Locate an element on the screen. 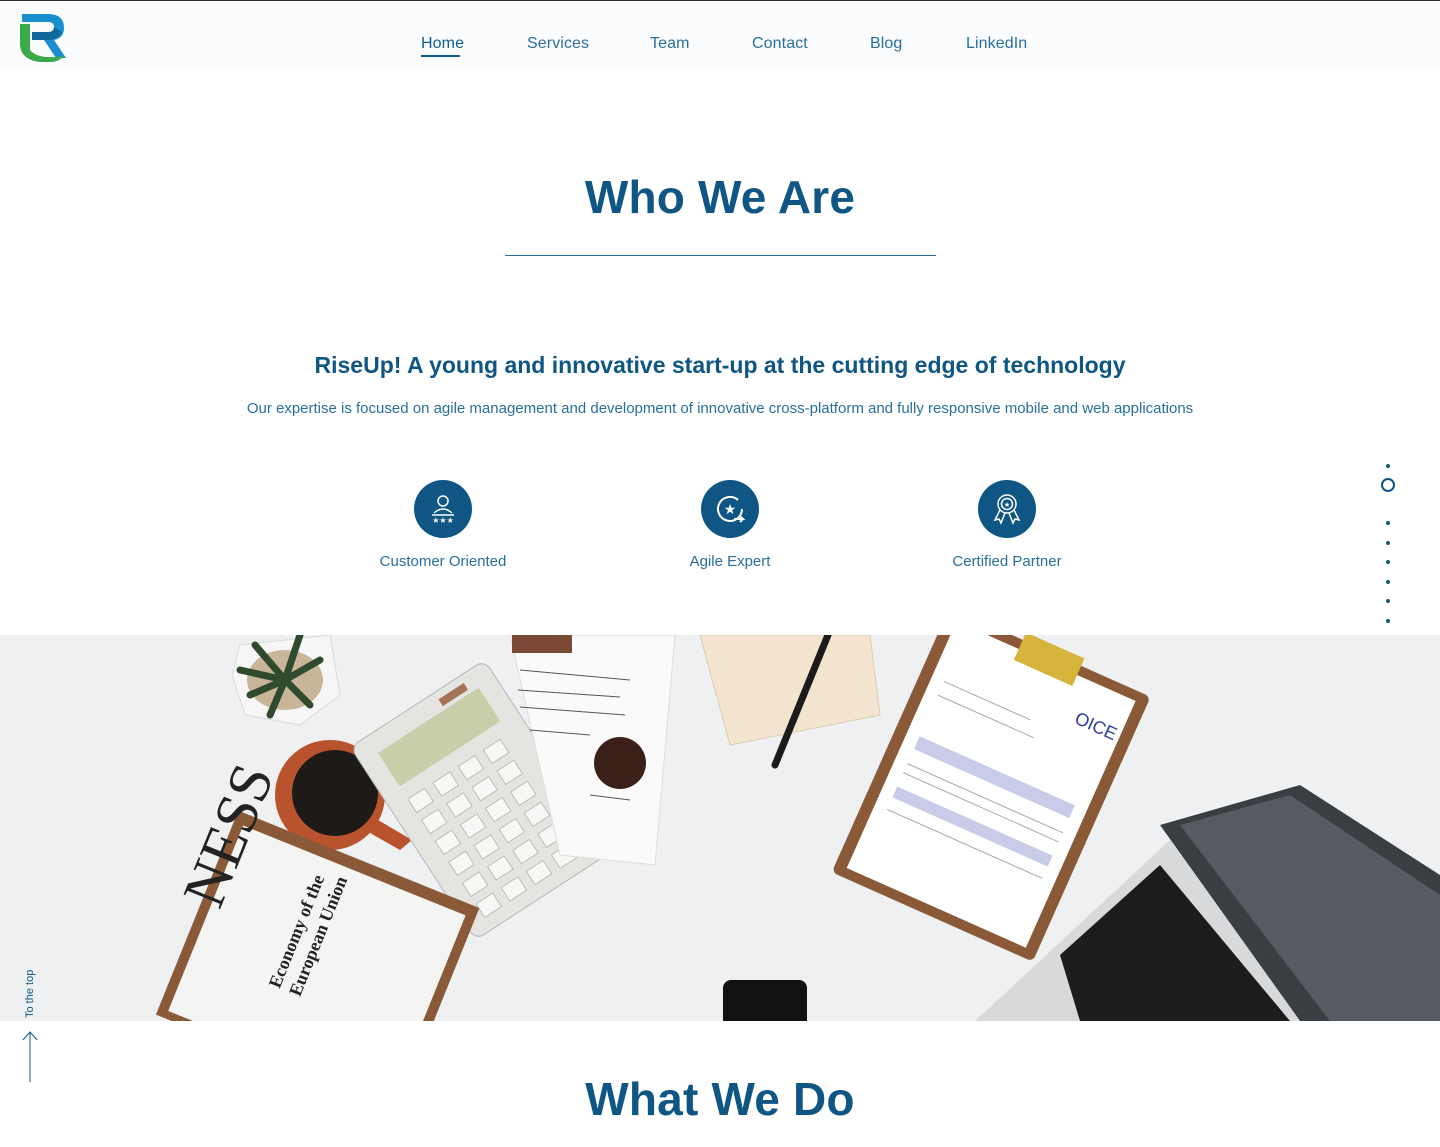 The width and height of the screenshot is (1440, 1147). nav-blog: Blog is located at coordinates (886, 44).